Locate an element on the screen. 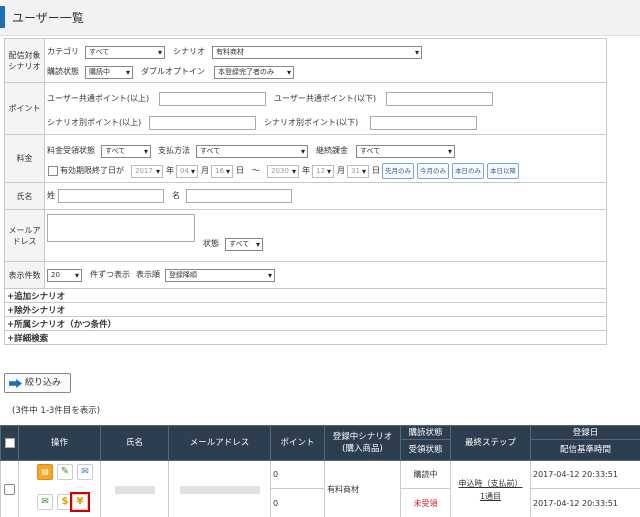  to-day-select: 31 is located at coordinates (358, 171).